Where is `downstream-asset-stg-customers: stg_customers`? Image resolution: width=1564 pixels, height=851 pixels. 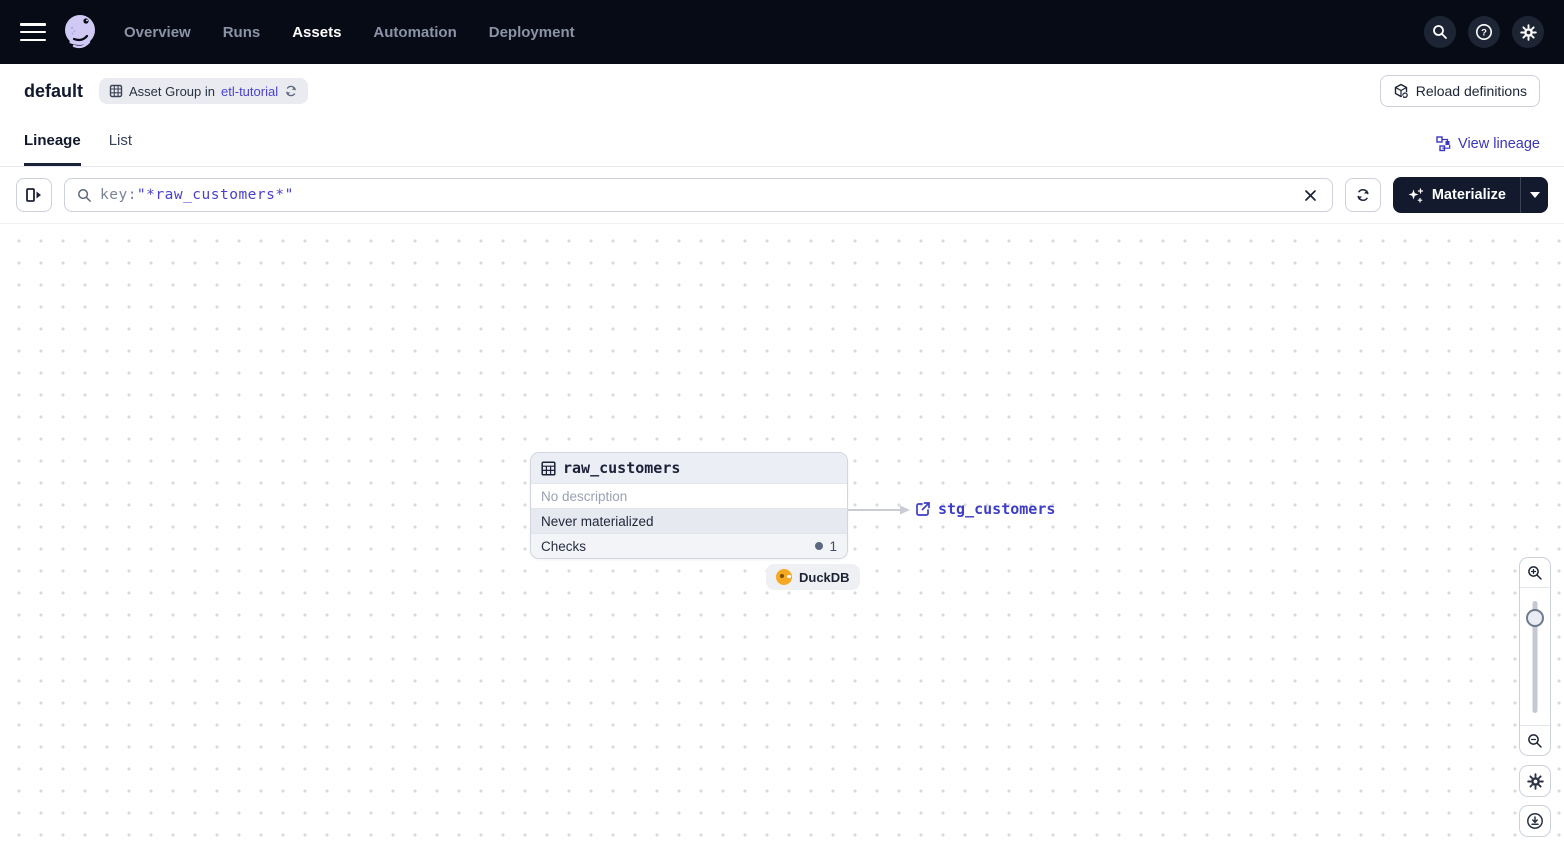
downstream-asset-stg-customers: stg_customers is located at coordinates (985, 509).